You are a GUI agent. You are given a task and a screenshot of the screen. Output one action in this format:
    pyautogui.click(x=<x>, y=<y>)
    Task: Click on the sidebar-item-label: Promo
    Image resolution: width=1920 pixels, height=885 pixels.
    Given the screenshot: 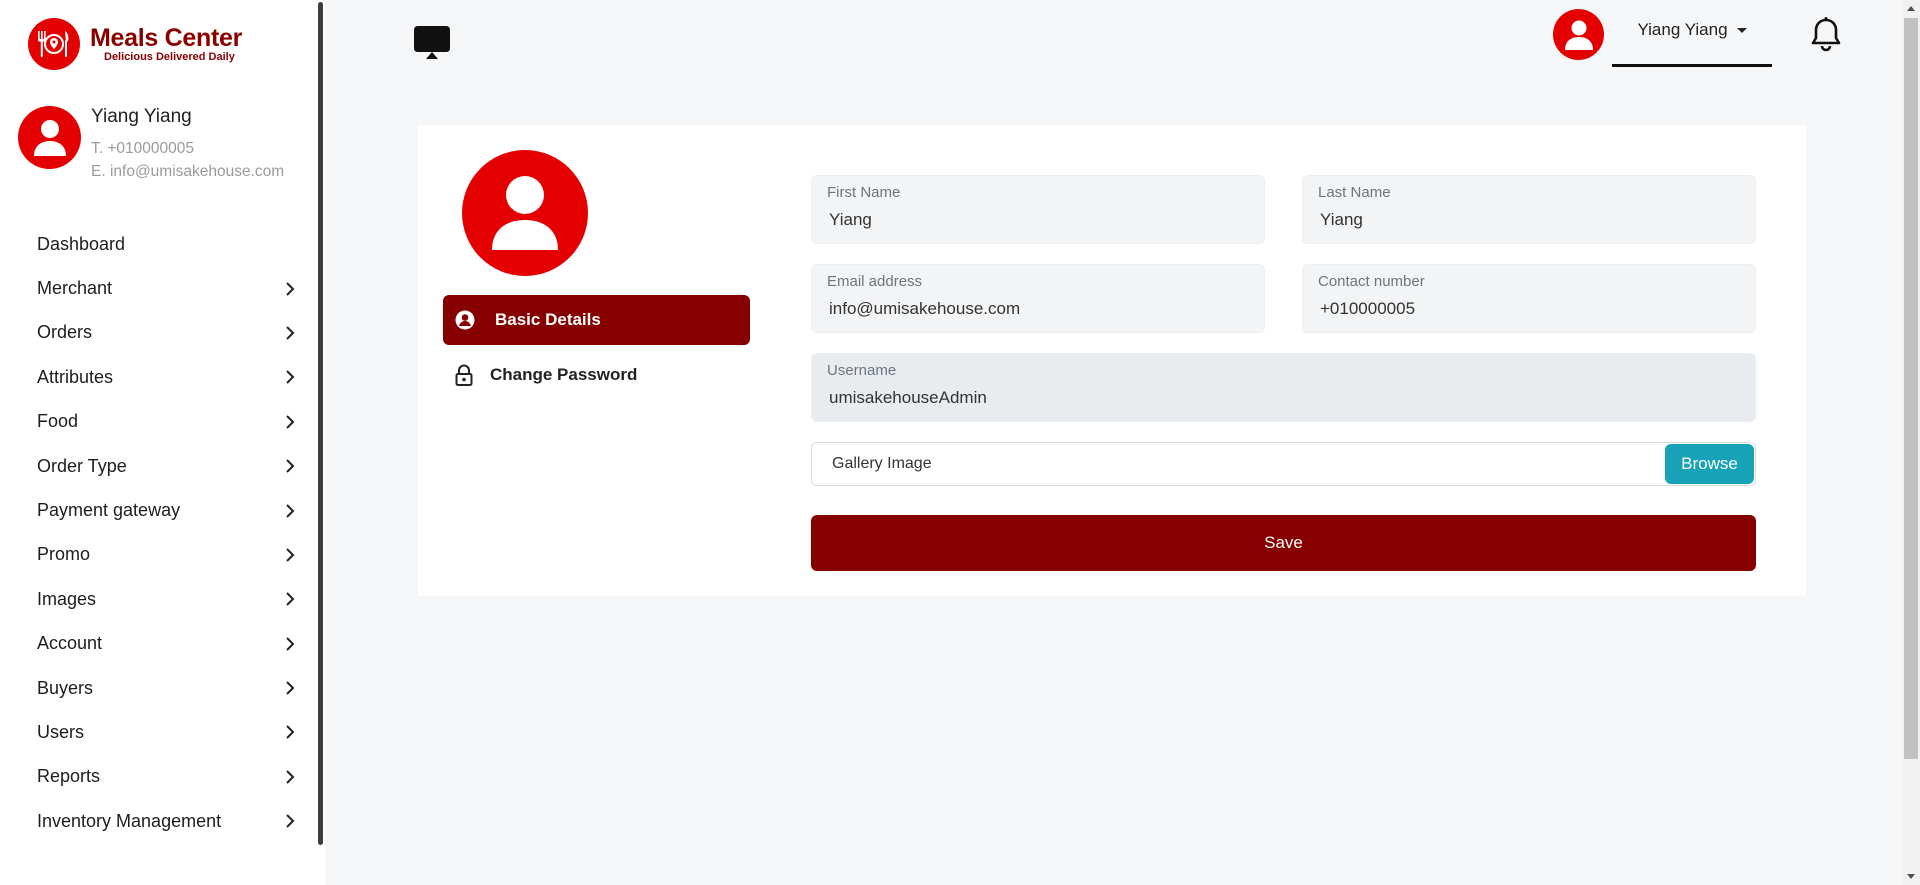 What is the action you would take?
    pyautogui.click(x=64, y=554)
    